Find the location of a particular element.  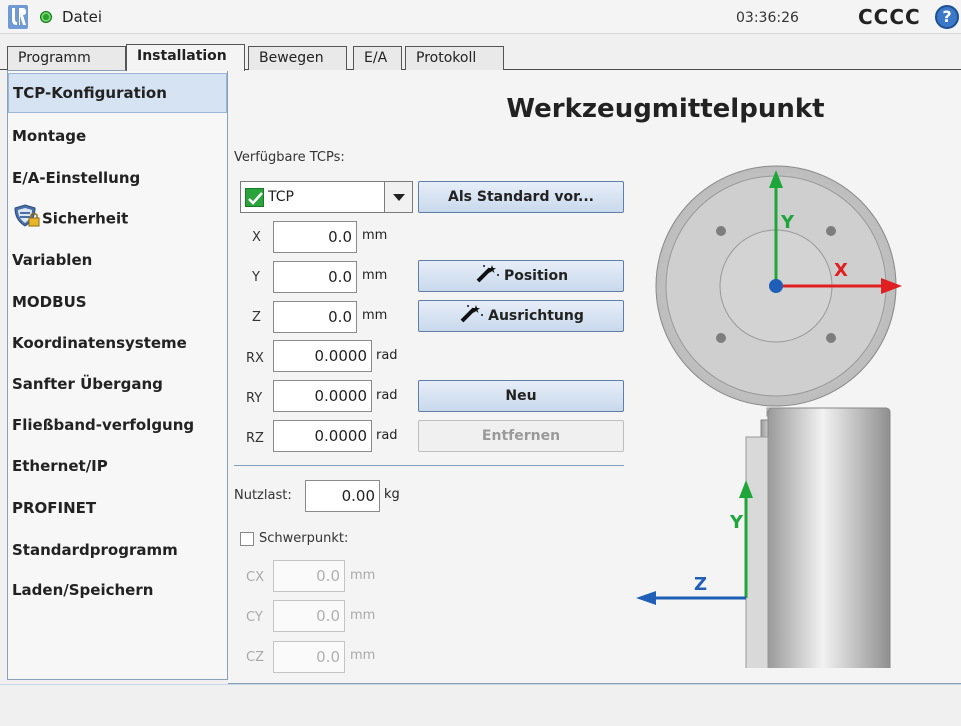

sidebar-item-tcp-konfiguration: TCP-Konfiguration is located at coordinates (117, 93).